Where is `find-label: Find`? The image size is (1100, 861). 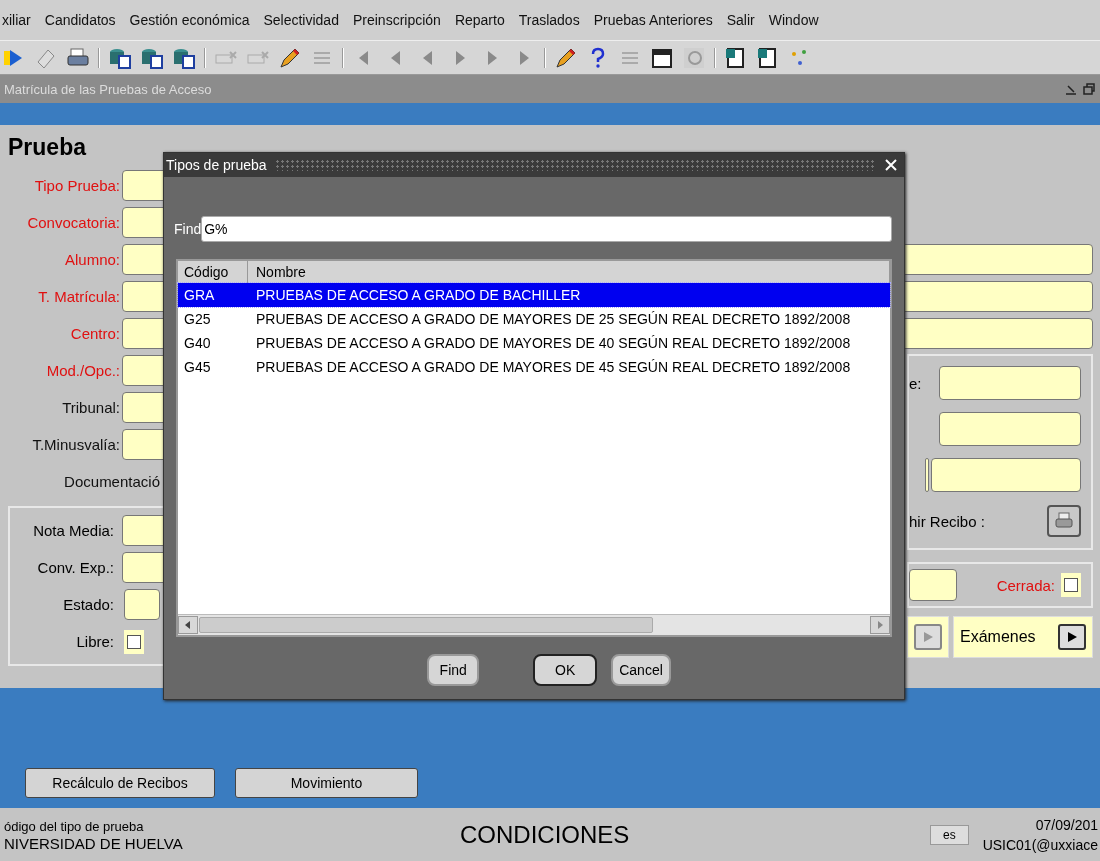
find-label: Find is located at coordinates (188, 229).